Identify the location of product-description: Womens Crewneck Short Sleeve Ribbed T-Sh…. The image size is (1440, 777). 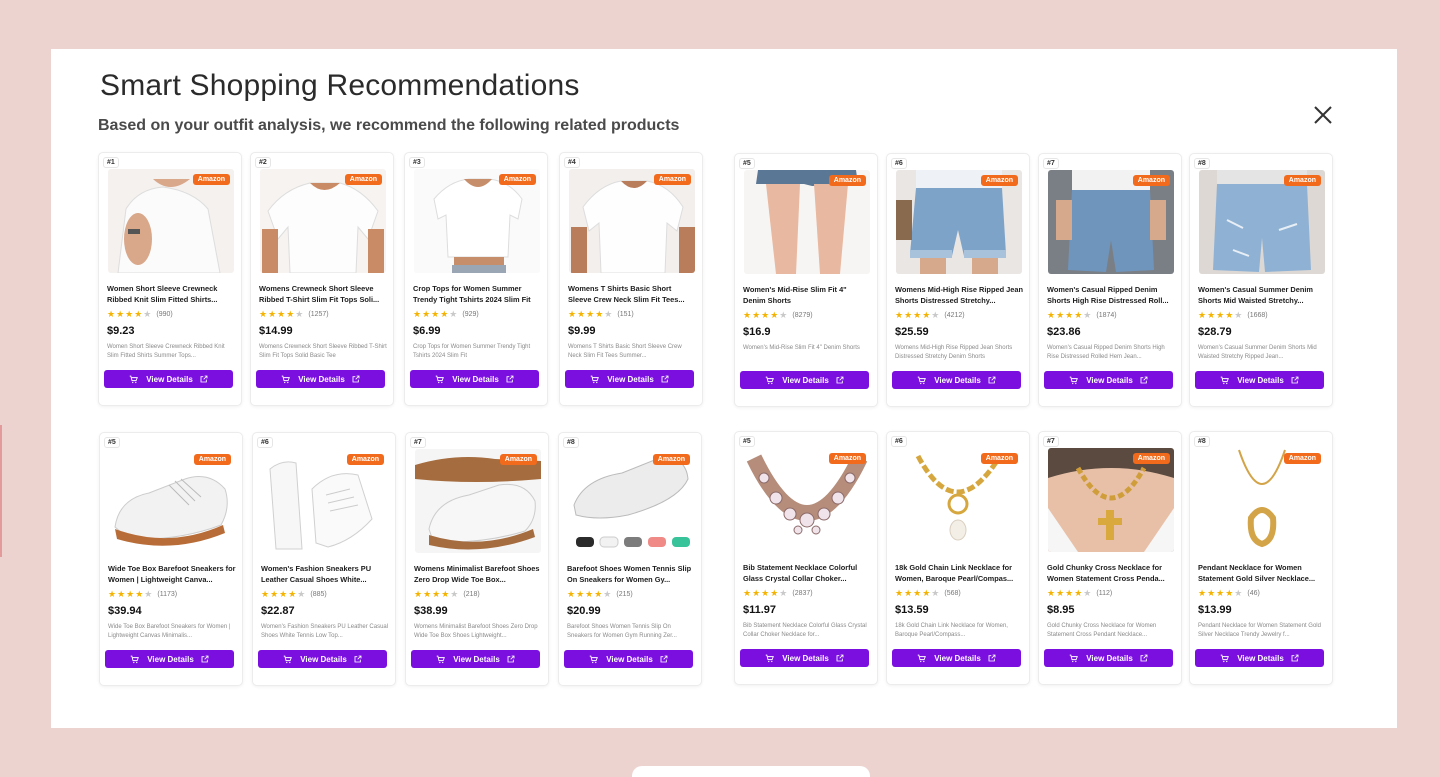
(323, 351).